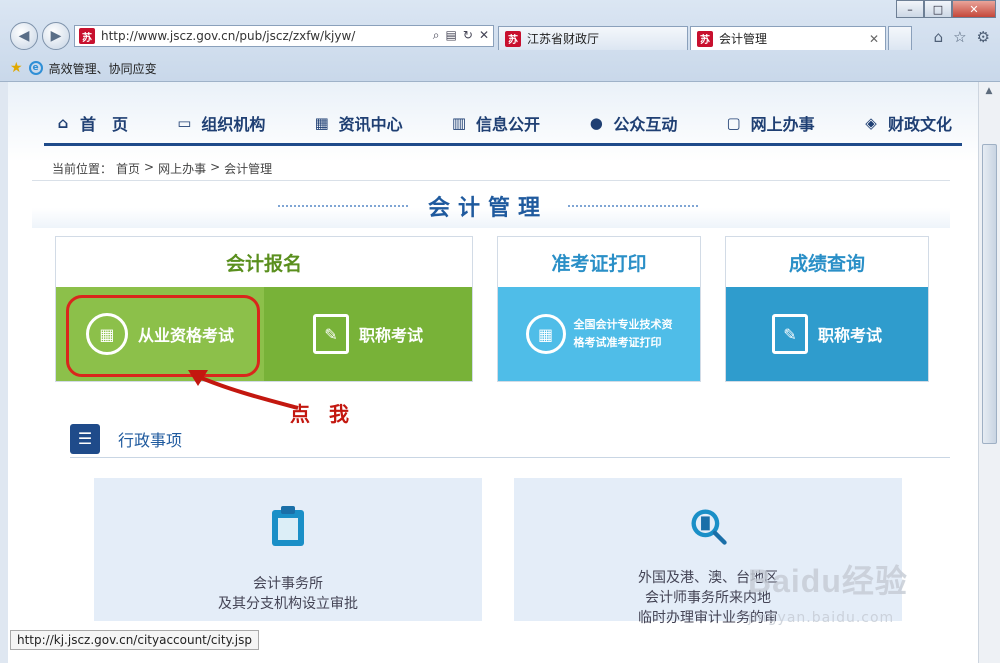 Image resolution: width=1000 pixels, height=663 pixels. I want to click on admin-section-header: ☰ 行政事项, so click(510, 439).